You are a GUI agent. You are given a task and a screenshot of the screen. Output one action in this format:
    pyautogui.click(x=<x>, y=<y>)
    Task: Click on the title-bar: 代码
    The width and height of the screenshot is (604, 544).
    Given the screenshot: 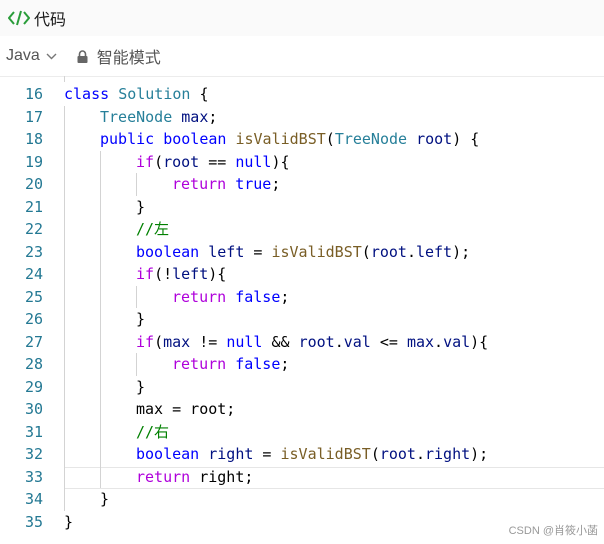 What is the action you would take?
    pyautogui.click(x=302, y=18)
    